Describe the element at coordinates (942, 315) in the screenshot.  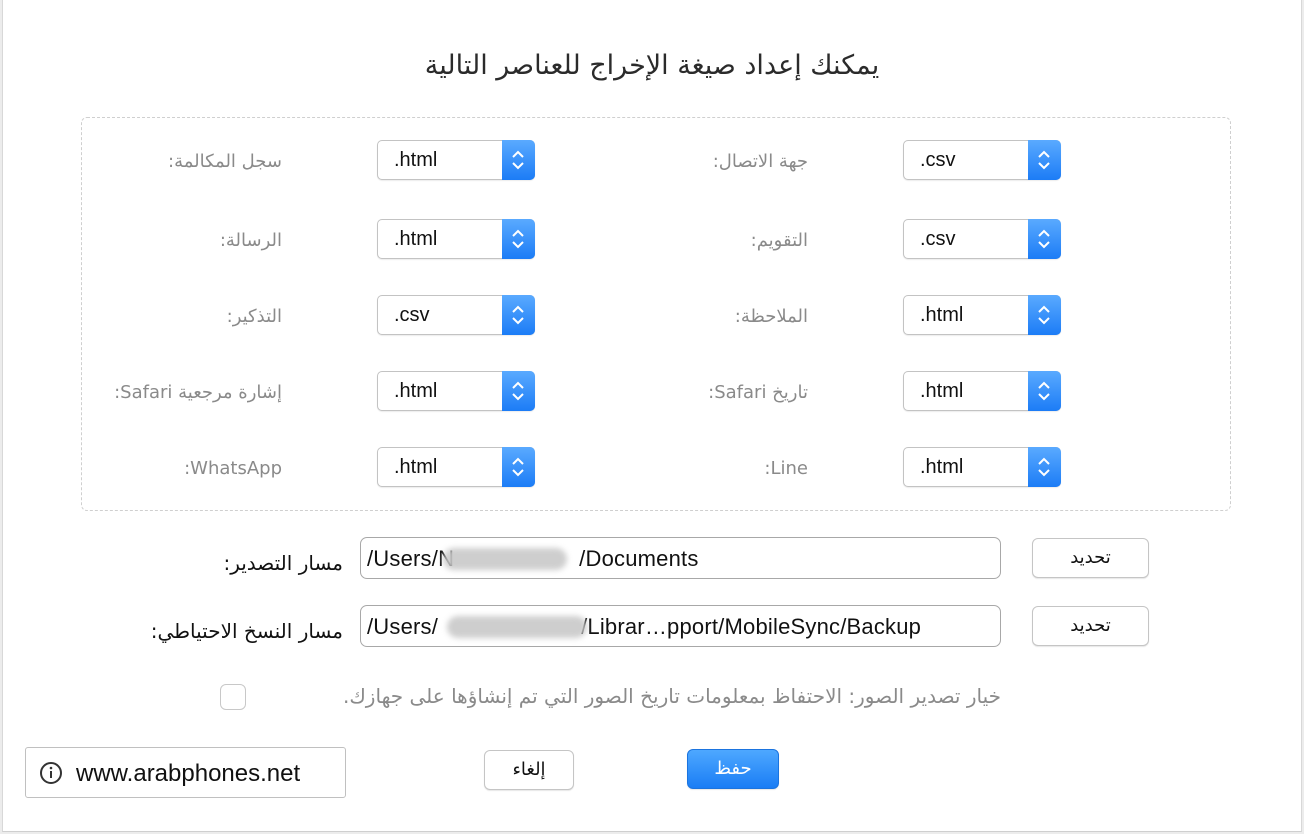
I see `note-format-value: .html` at that location.